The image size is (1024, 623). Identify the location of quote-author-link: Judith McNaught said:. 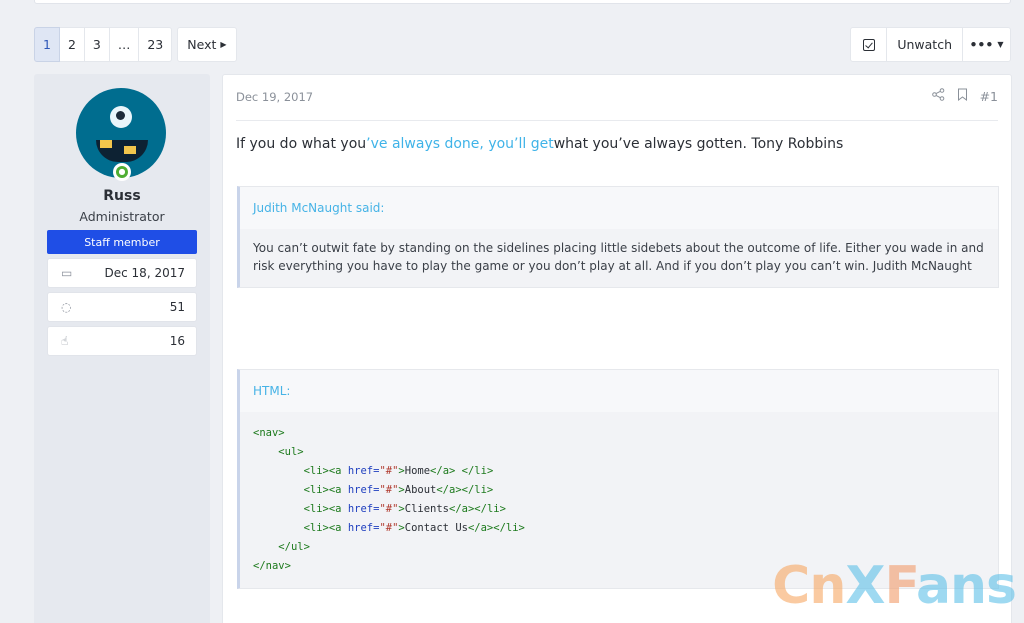
(619, 208).